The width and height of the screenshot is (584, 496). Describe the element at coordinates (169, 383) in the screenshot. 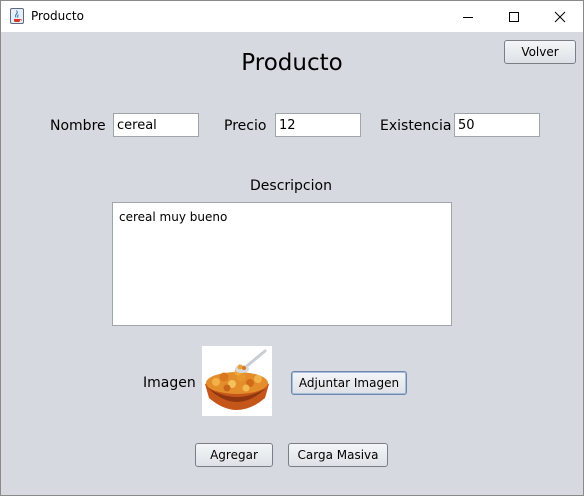

I see `image-label: Imagen` at that location.